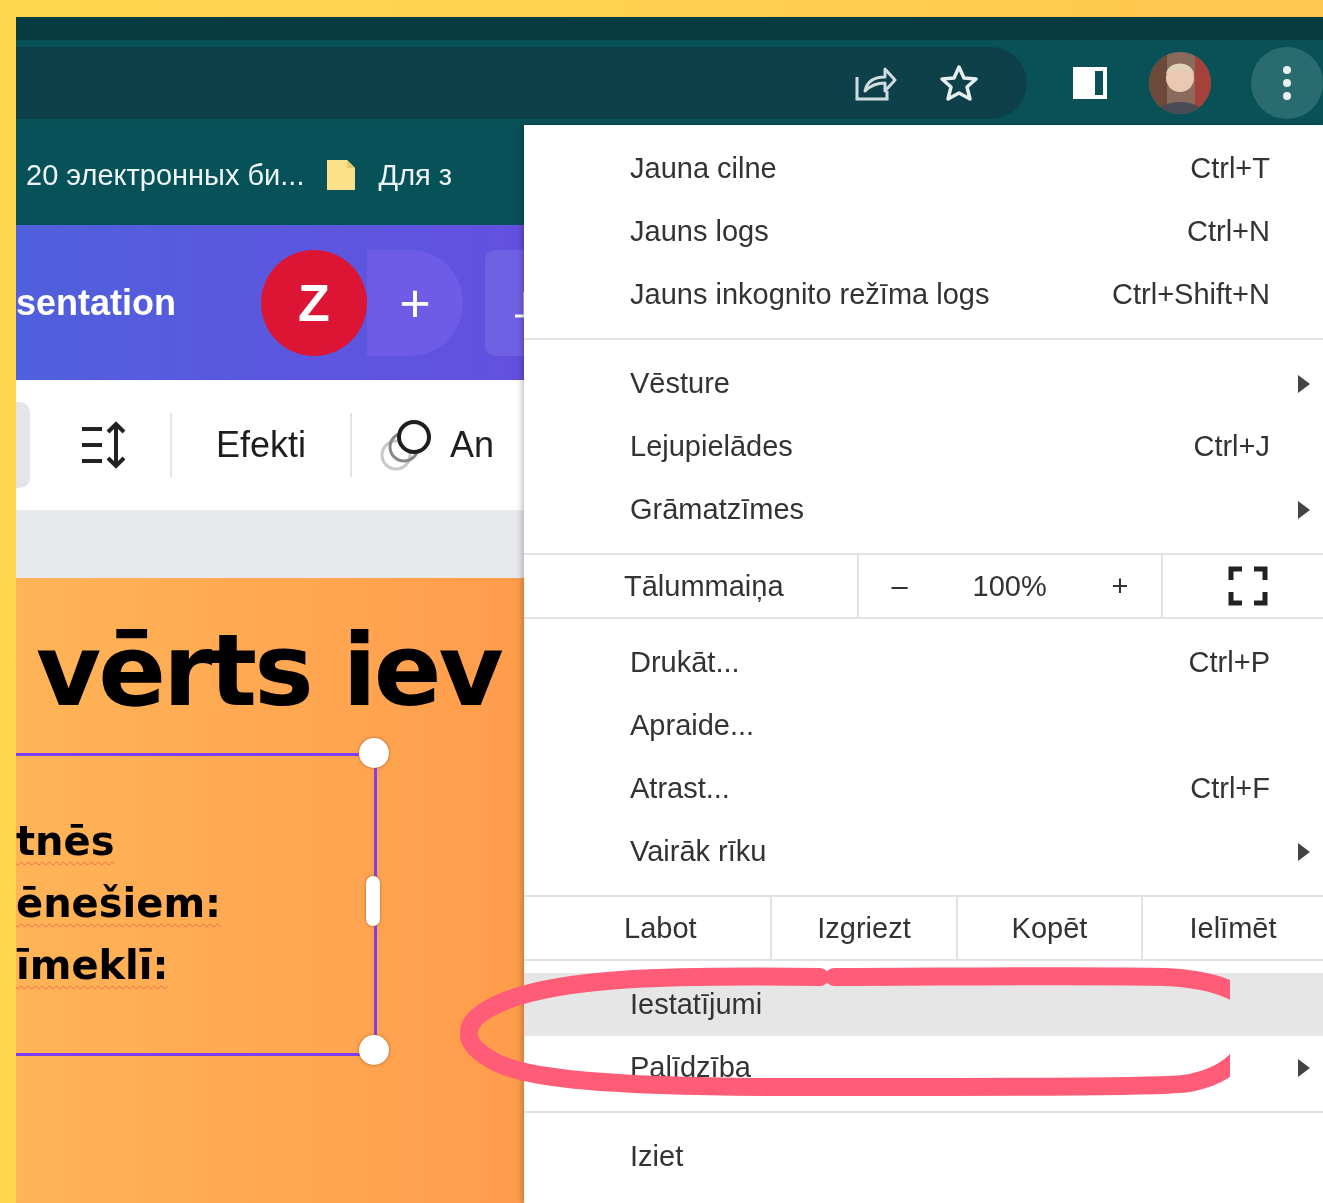 This screenshot has width=1323, height=1203. What do you see at coordinates (1120, 586) in the screenshot?
I see `zoom-in-button: +` at bounding box center [1120, 586].